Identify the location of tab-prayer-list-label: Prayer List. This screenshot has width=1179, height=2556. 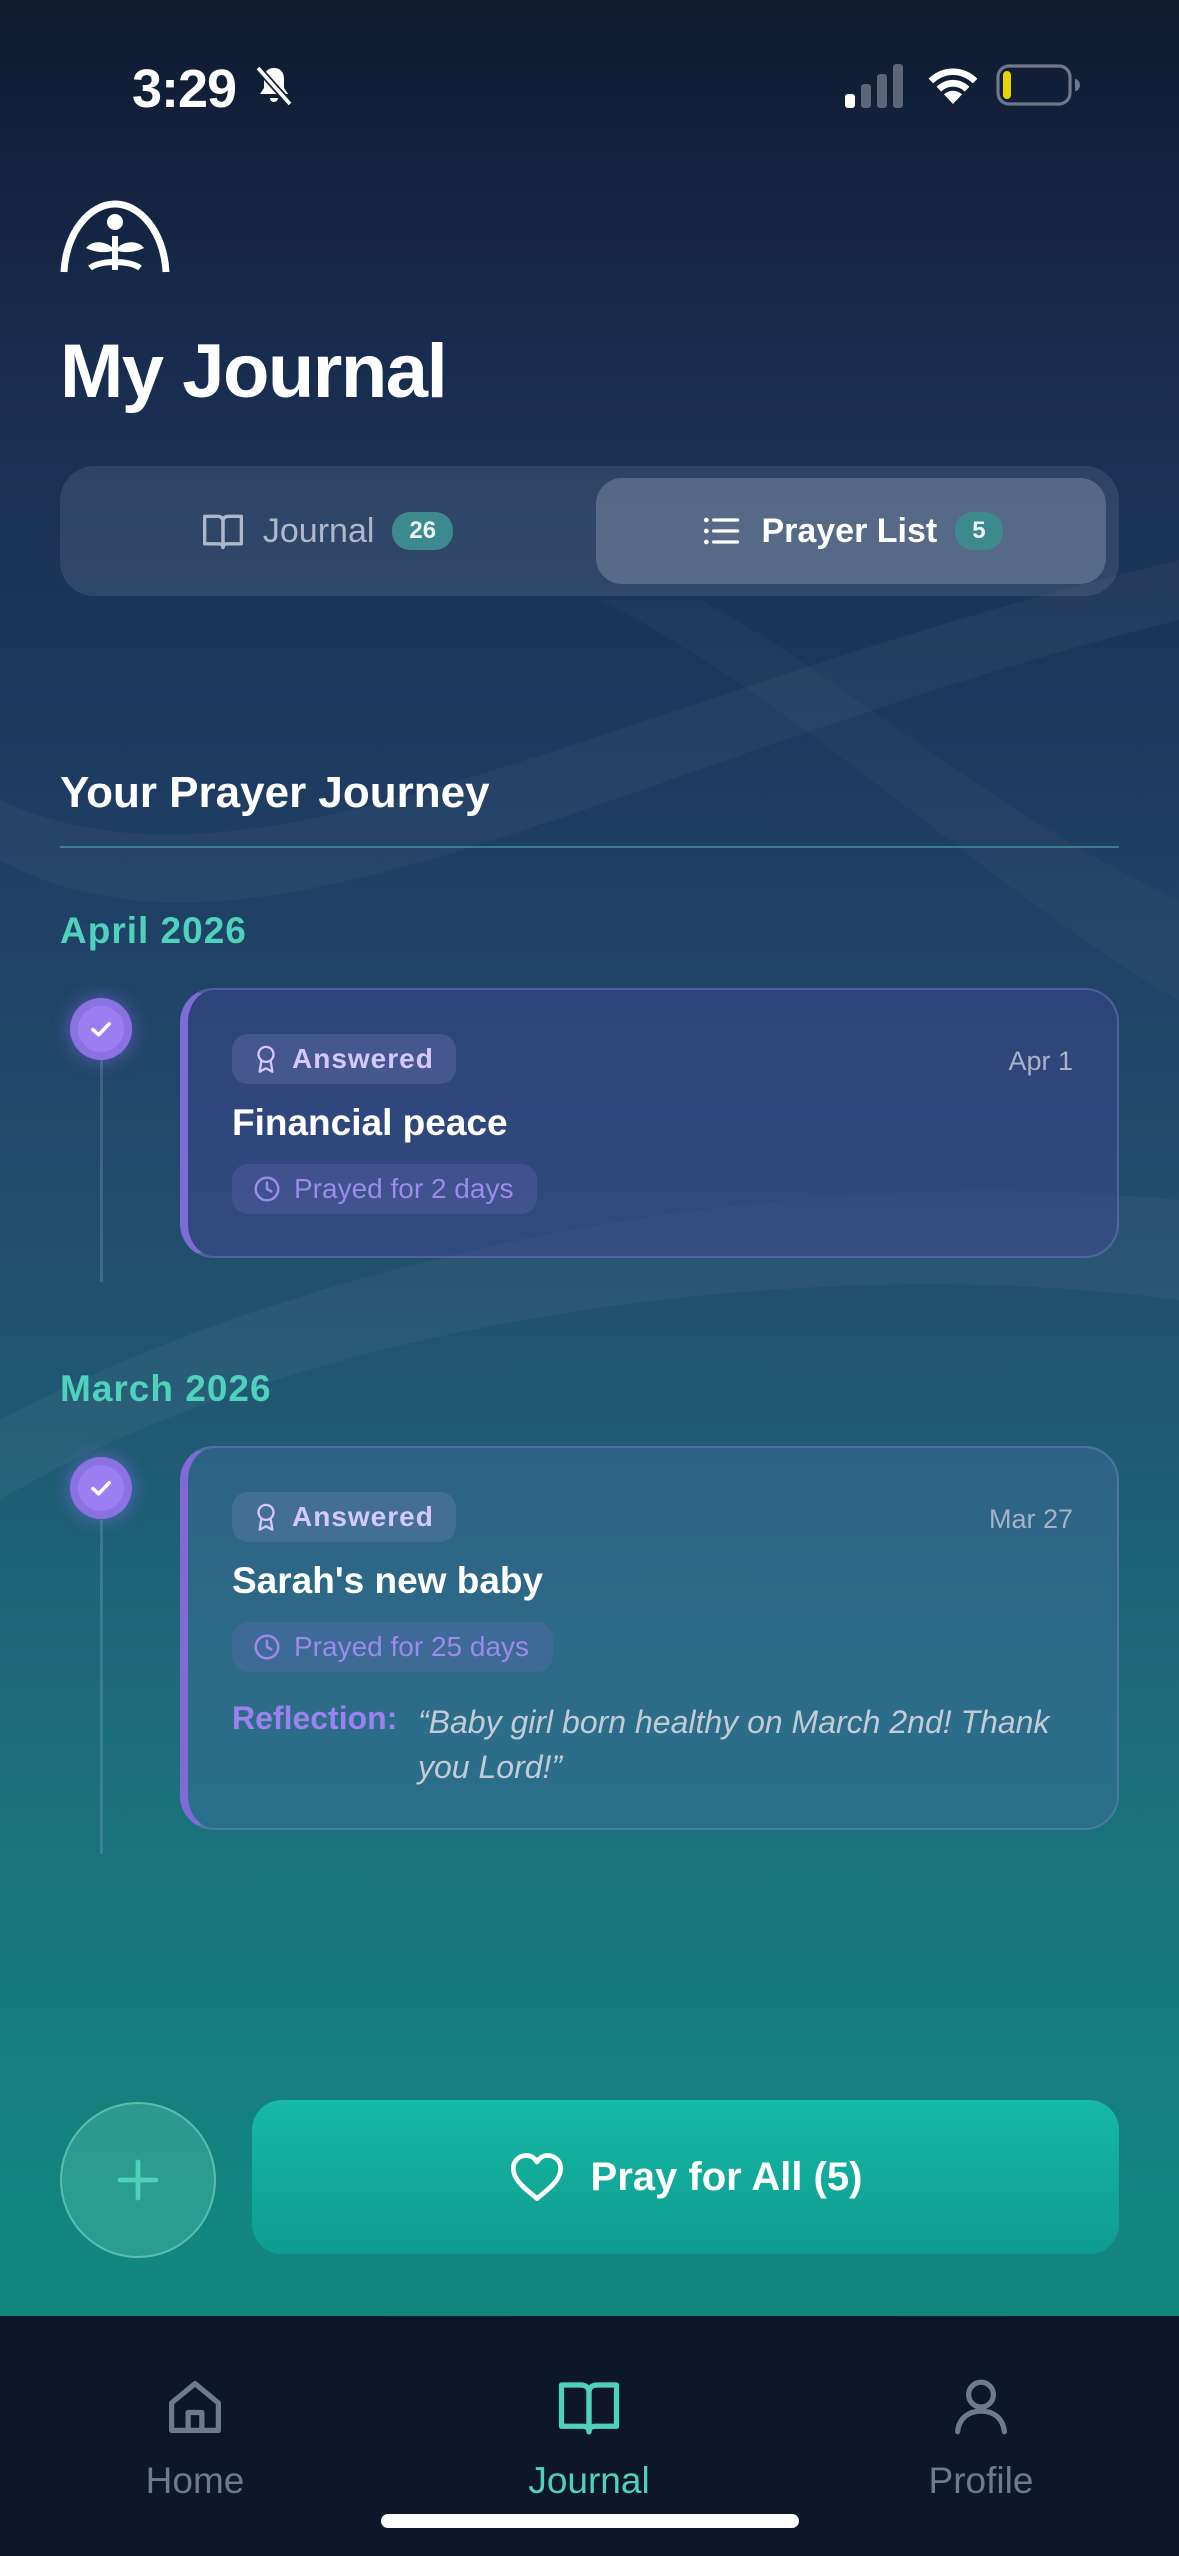
(849, 530).